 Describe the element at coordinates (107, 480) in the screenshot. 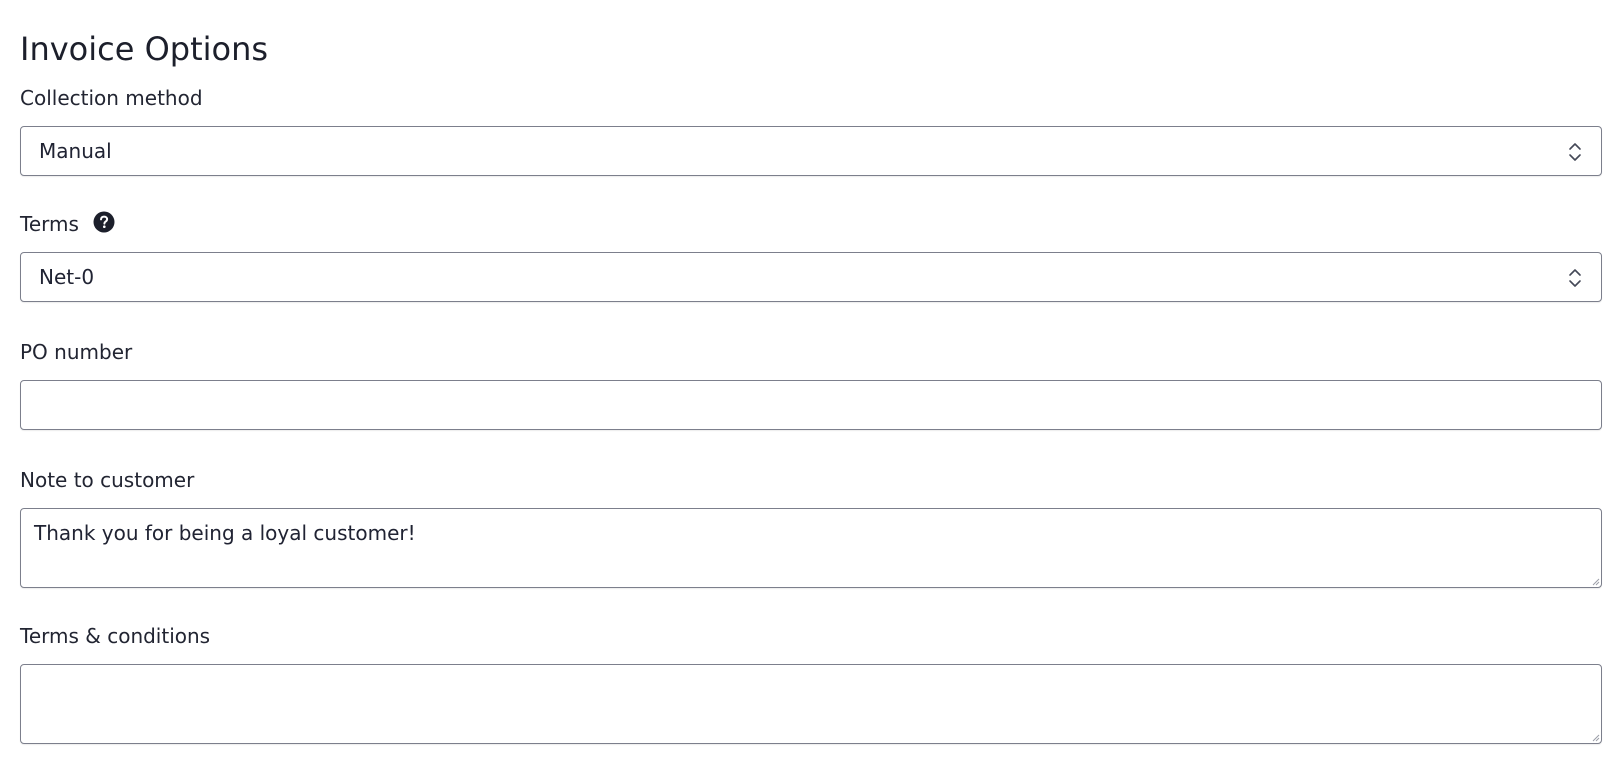

I see `note-to-customer-label-text: Note to customer` at that location.